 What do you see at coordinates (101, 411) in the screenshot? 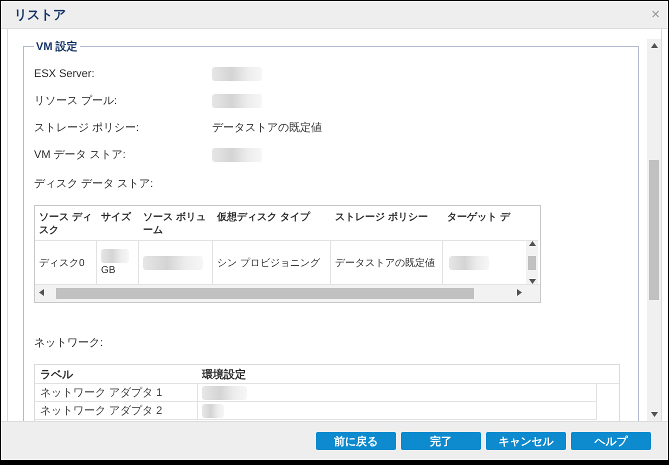
I see `table-cell-text: ネットワーク アダプタ 2` at bounding box center [101, 411].